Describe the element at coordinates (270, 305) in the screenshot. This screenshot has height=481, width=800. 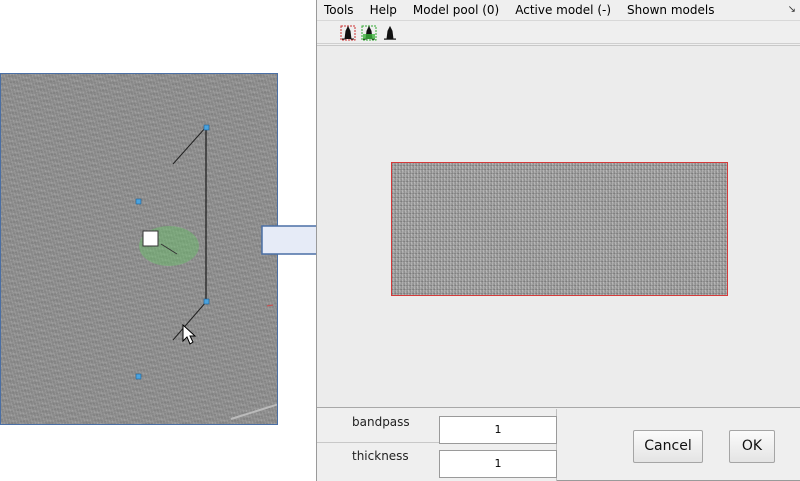
I see `red-mark` at that location.